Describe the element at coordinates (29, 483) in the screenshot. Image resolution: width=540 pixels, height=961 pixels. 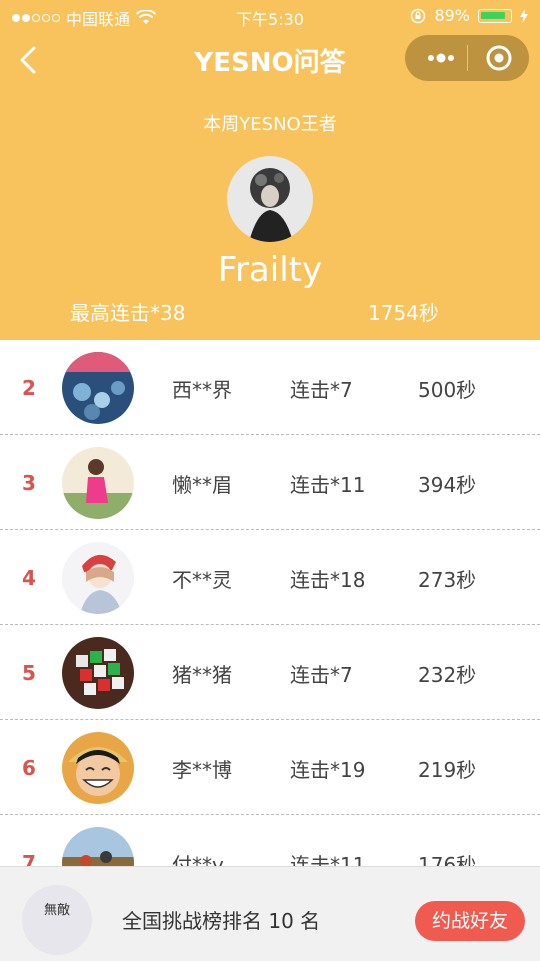
I see `rank-number: 3` at that location.